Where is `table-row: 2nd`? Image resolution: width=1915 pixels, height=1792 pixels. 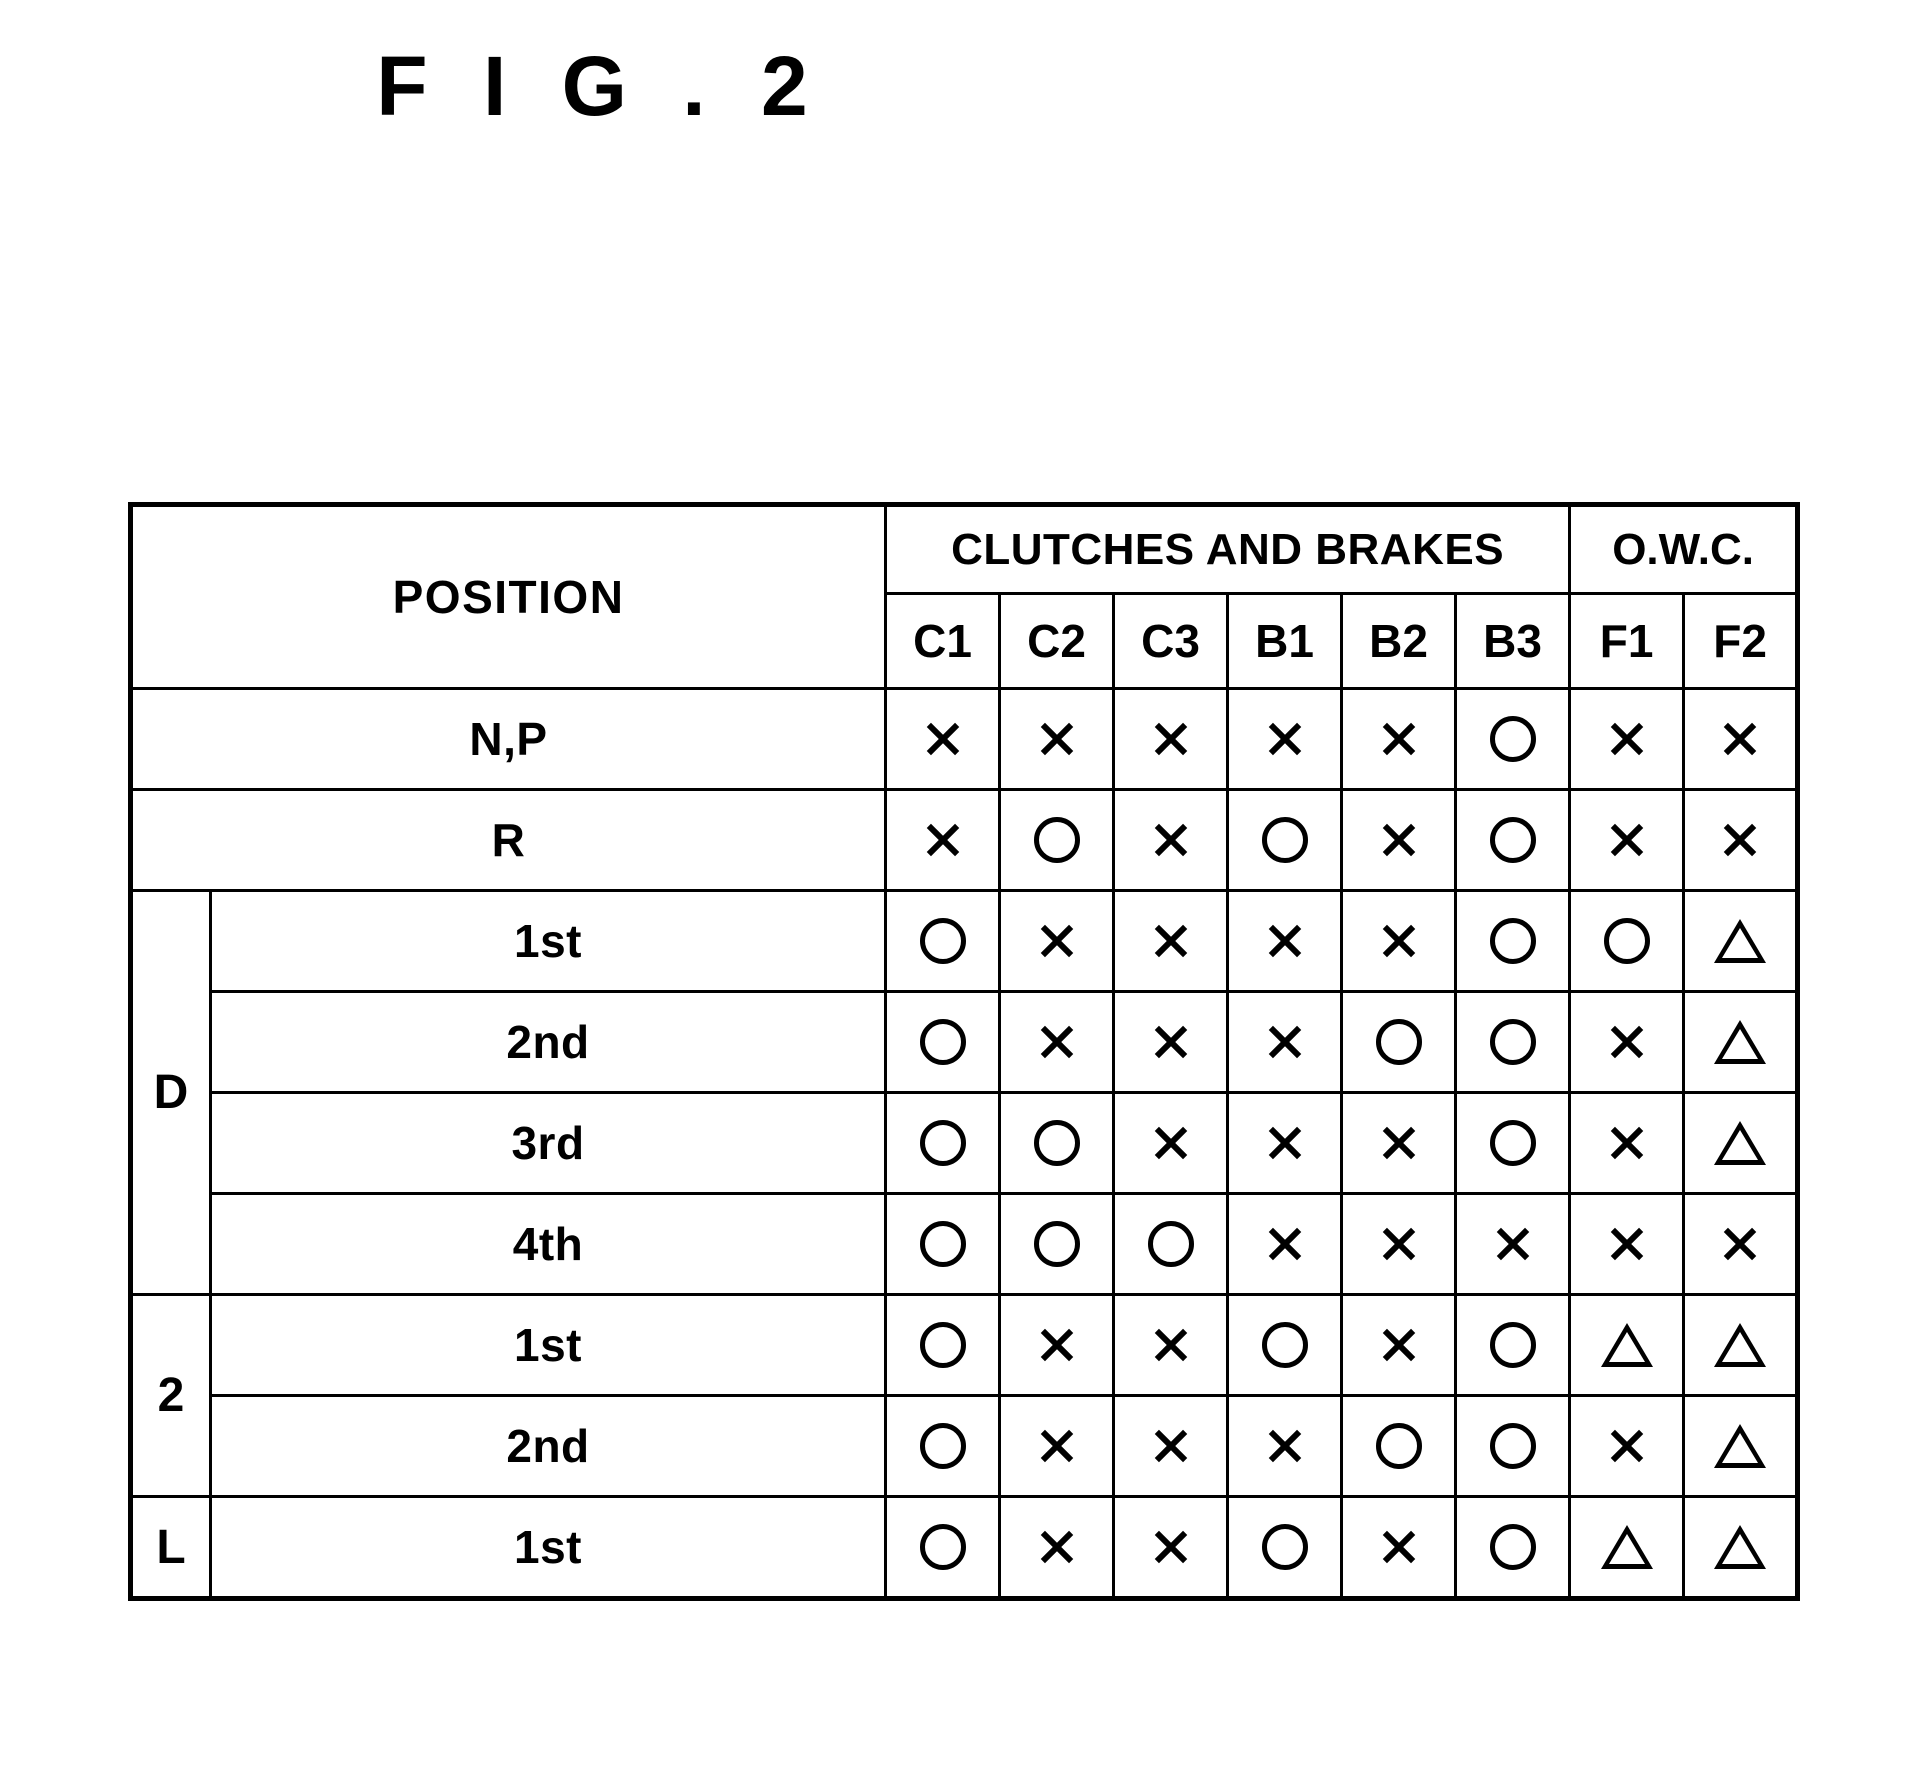 table-row: 2nd is located at coordinates (965, 1446).